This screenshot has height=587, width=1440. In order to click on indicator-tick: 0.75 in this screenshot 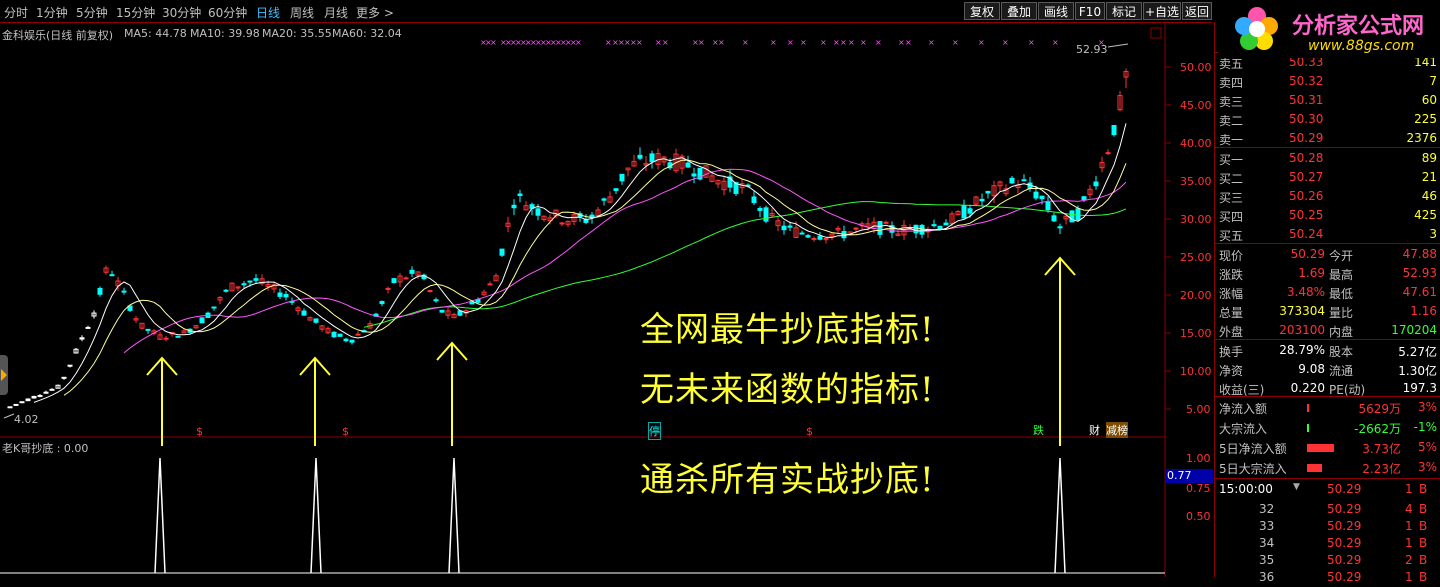, I will do `click(1198, 488)`.